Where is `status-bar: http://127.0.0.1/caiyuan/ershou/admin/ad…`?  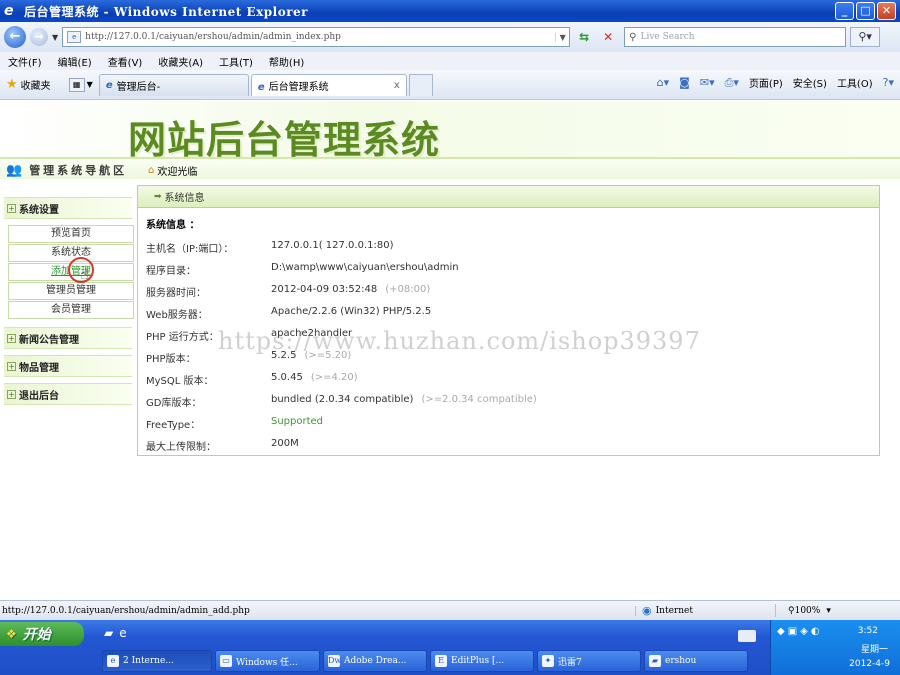 status-bar: http://127.0.0.1/caiyuan/ershou/admin/ad… is located at coordinates (450, 610).